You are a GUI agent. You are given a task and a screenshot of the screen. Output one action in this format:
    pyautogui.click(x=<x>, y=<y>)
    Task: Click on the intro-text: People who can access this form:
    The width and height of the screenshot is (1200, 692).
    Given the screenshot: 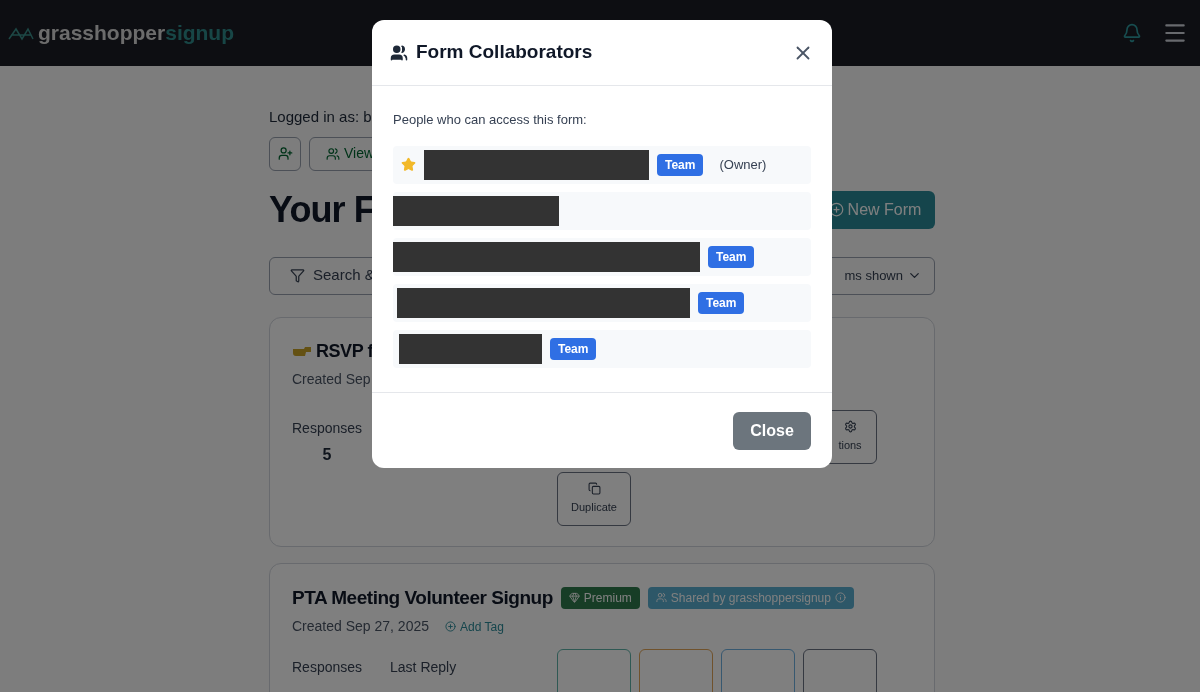 What is the action you would take?
    pyautogui.click(x=490, y=120)
    